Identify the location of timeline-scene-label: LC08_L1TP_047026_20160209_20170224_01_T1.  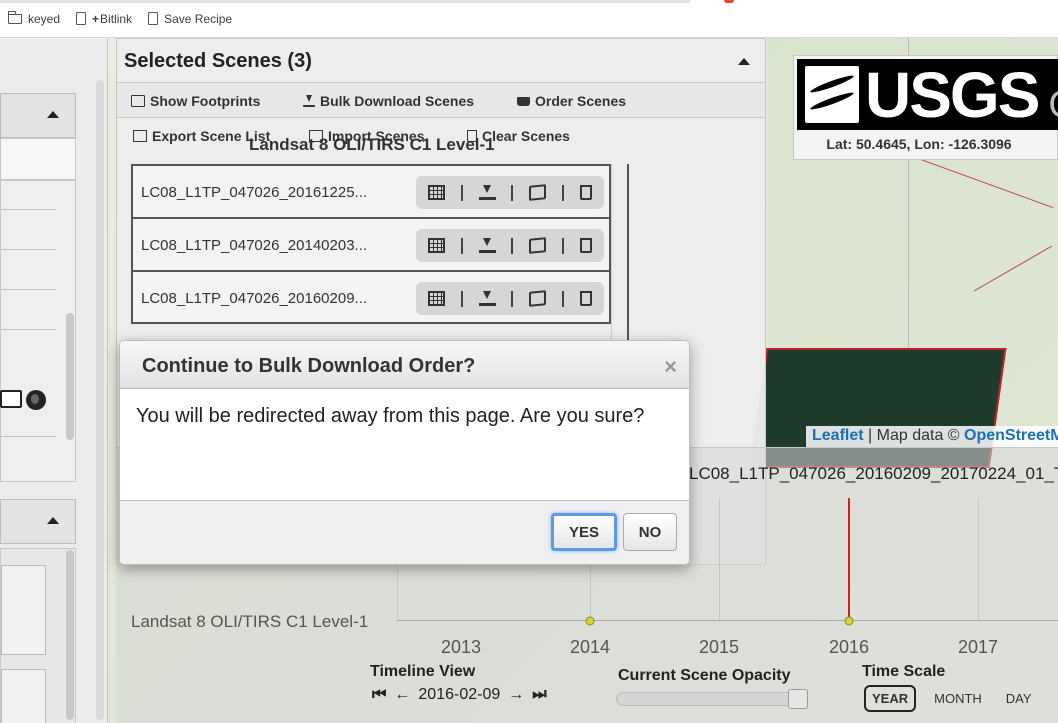
(873, 473).